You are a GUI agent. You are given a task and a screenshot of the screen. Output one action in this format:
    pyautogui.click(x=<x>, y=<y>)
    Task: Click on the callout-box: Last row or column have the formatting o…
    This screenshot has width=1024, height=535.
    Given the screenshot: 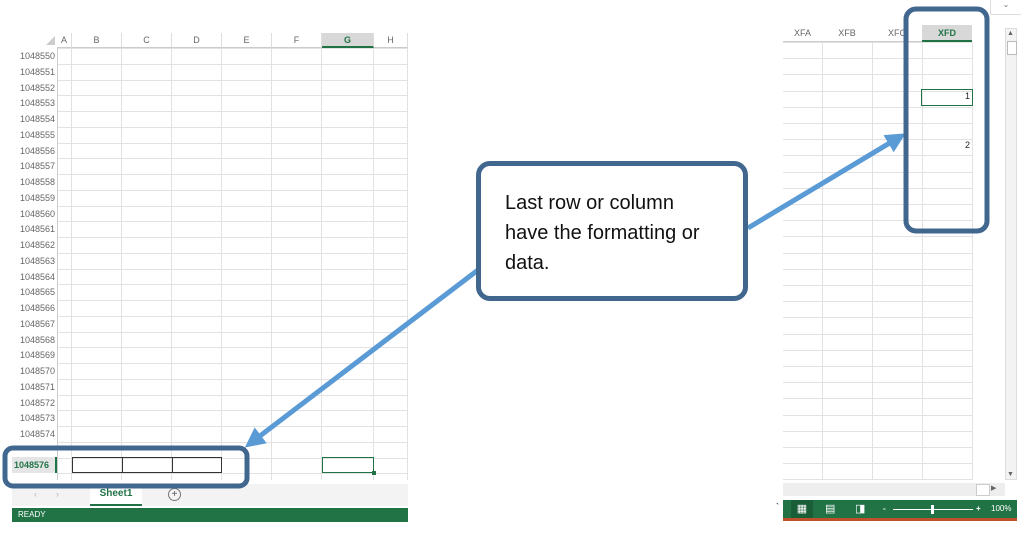 What is the action you would take?
    pyautogui.click(x=612, y=231)
    